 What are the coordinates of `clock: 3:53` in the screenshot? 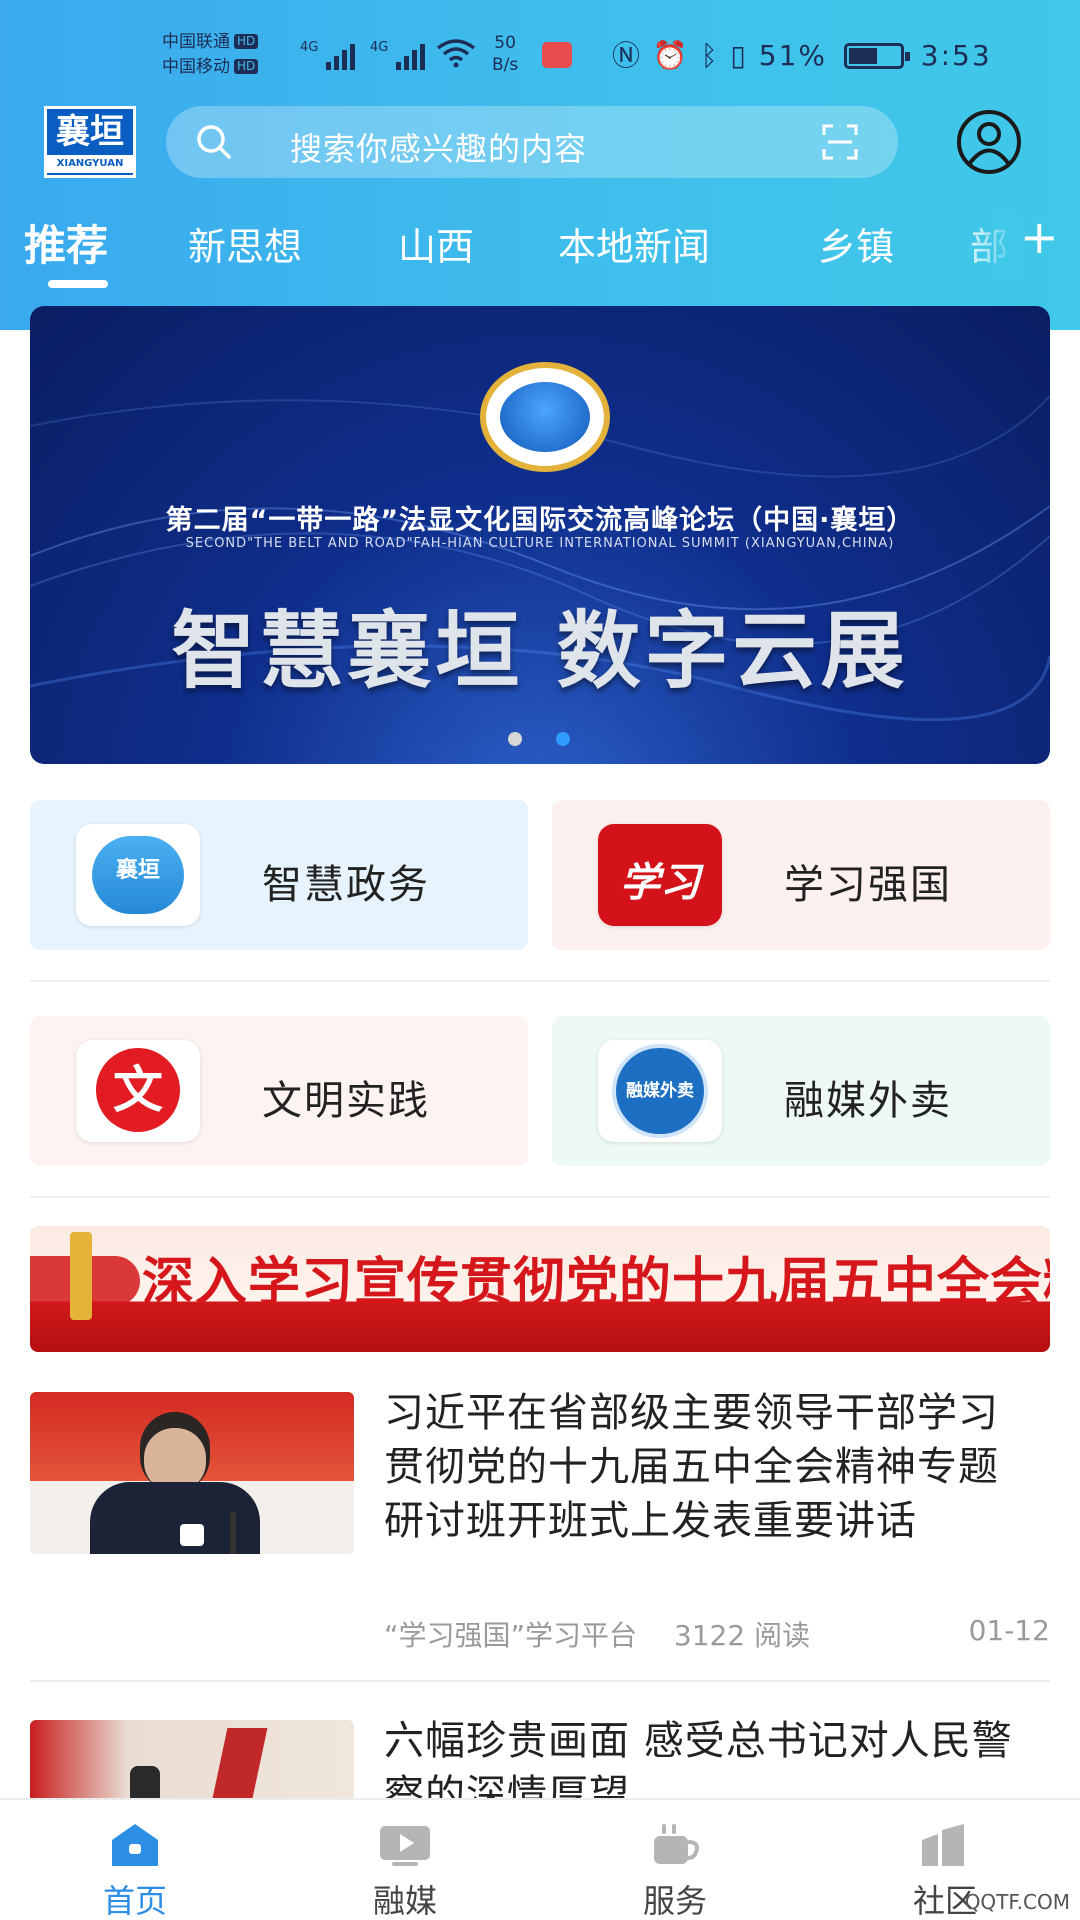 It's located at (956, 55).